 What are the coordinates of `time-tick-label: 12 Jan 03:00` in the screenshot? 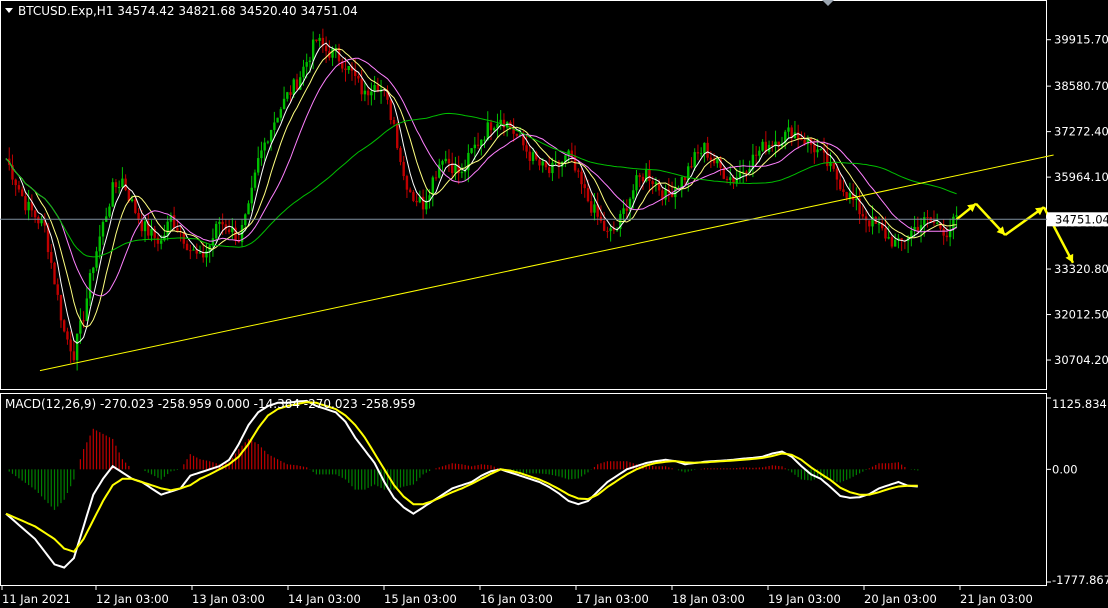 It's located at (132, 599).